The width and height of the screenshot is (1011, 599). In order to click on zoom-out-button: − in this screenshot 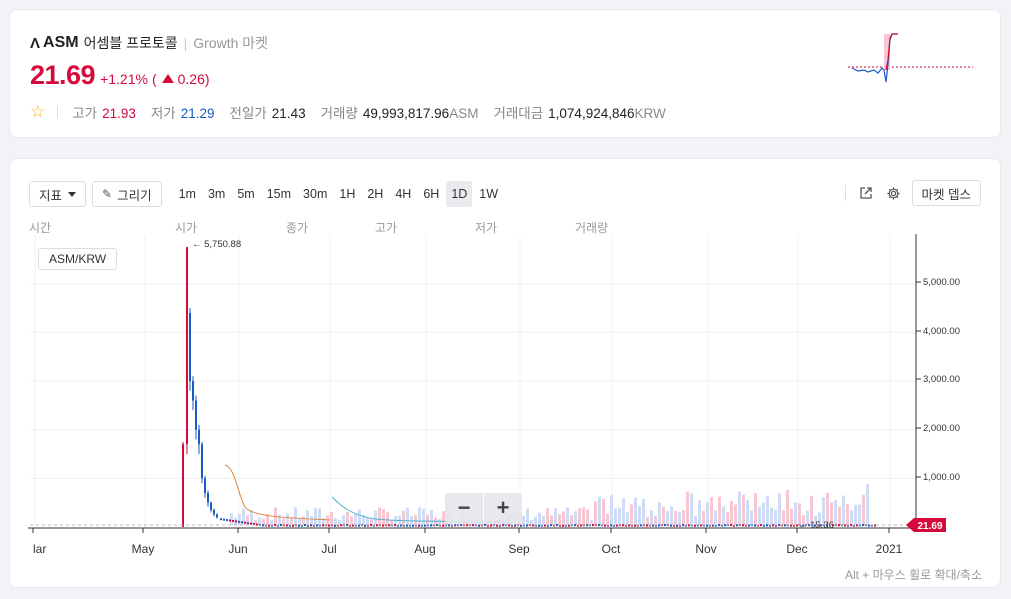, I will do `click(464, 508)`.